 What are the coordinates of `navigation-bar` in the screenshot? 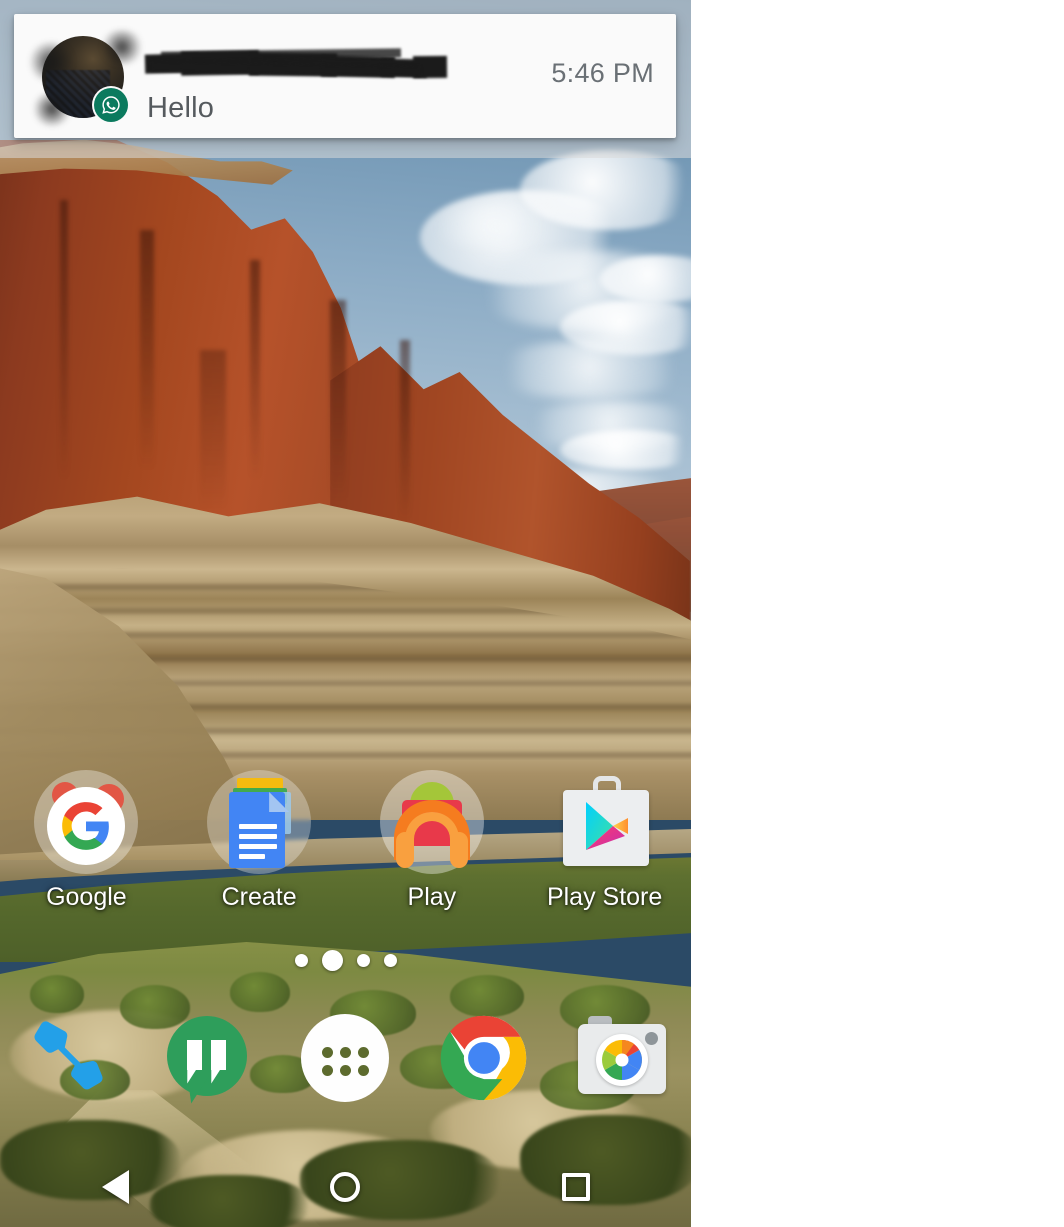 It's located at (345, 1187).